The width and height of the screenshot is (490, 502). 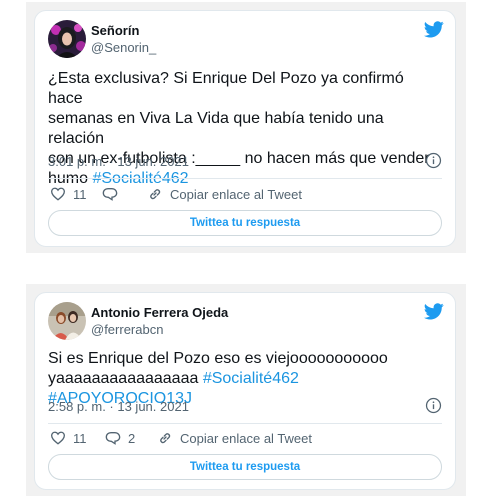 I want to click on author-info: Antonio Ferrera Ojeda @ferrerabcn, so click(x=159, y=321).